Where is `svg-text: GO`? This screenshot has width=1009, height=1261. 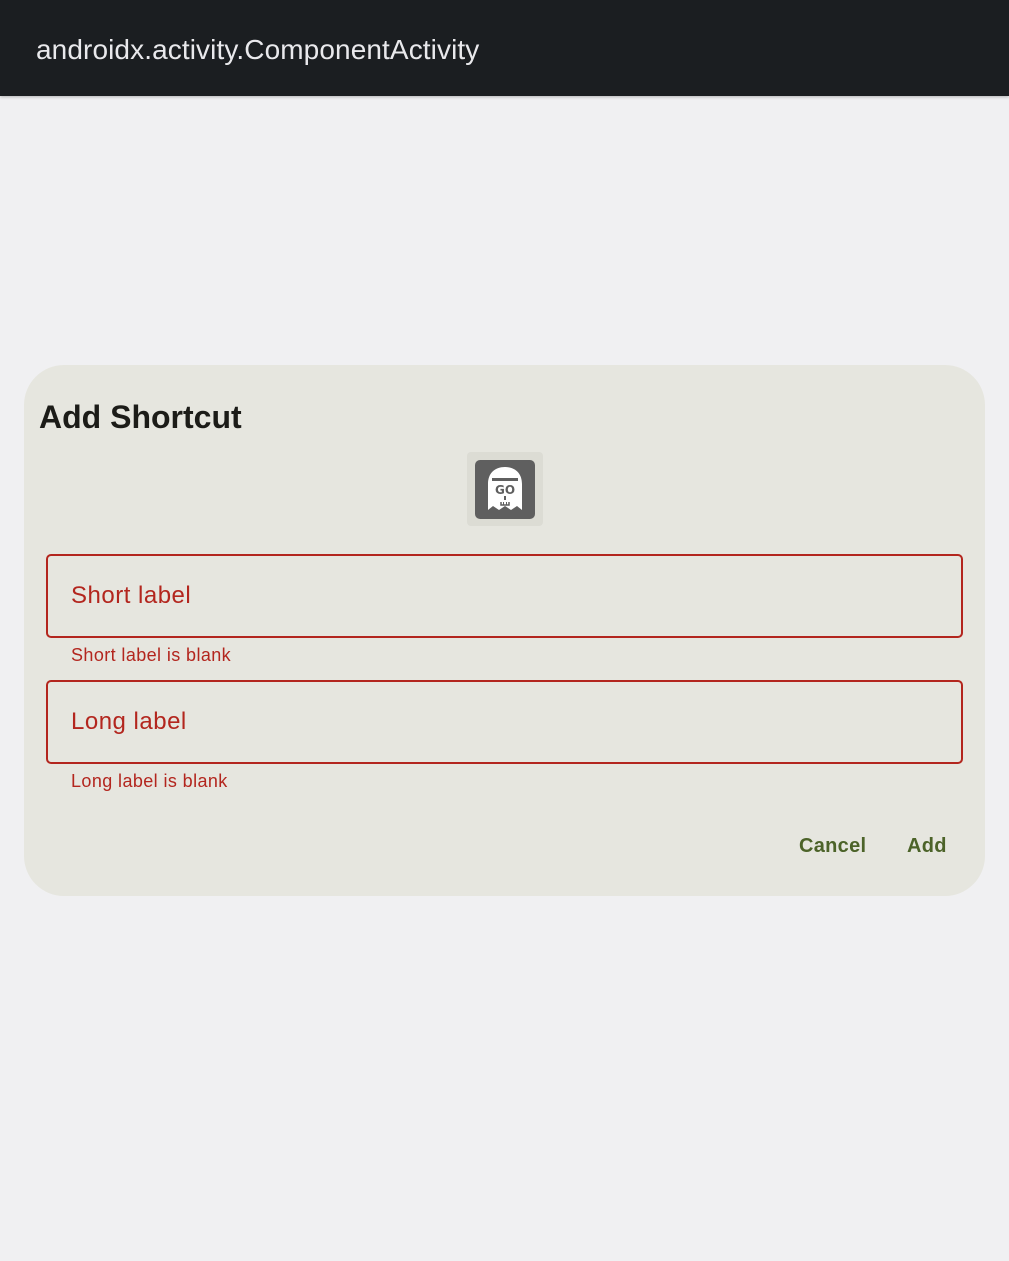 svg-text: GO is located at coordinates (505, 490).